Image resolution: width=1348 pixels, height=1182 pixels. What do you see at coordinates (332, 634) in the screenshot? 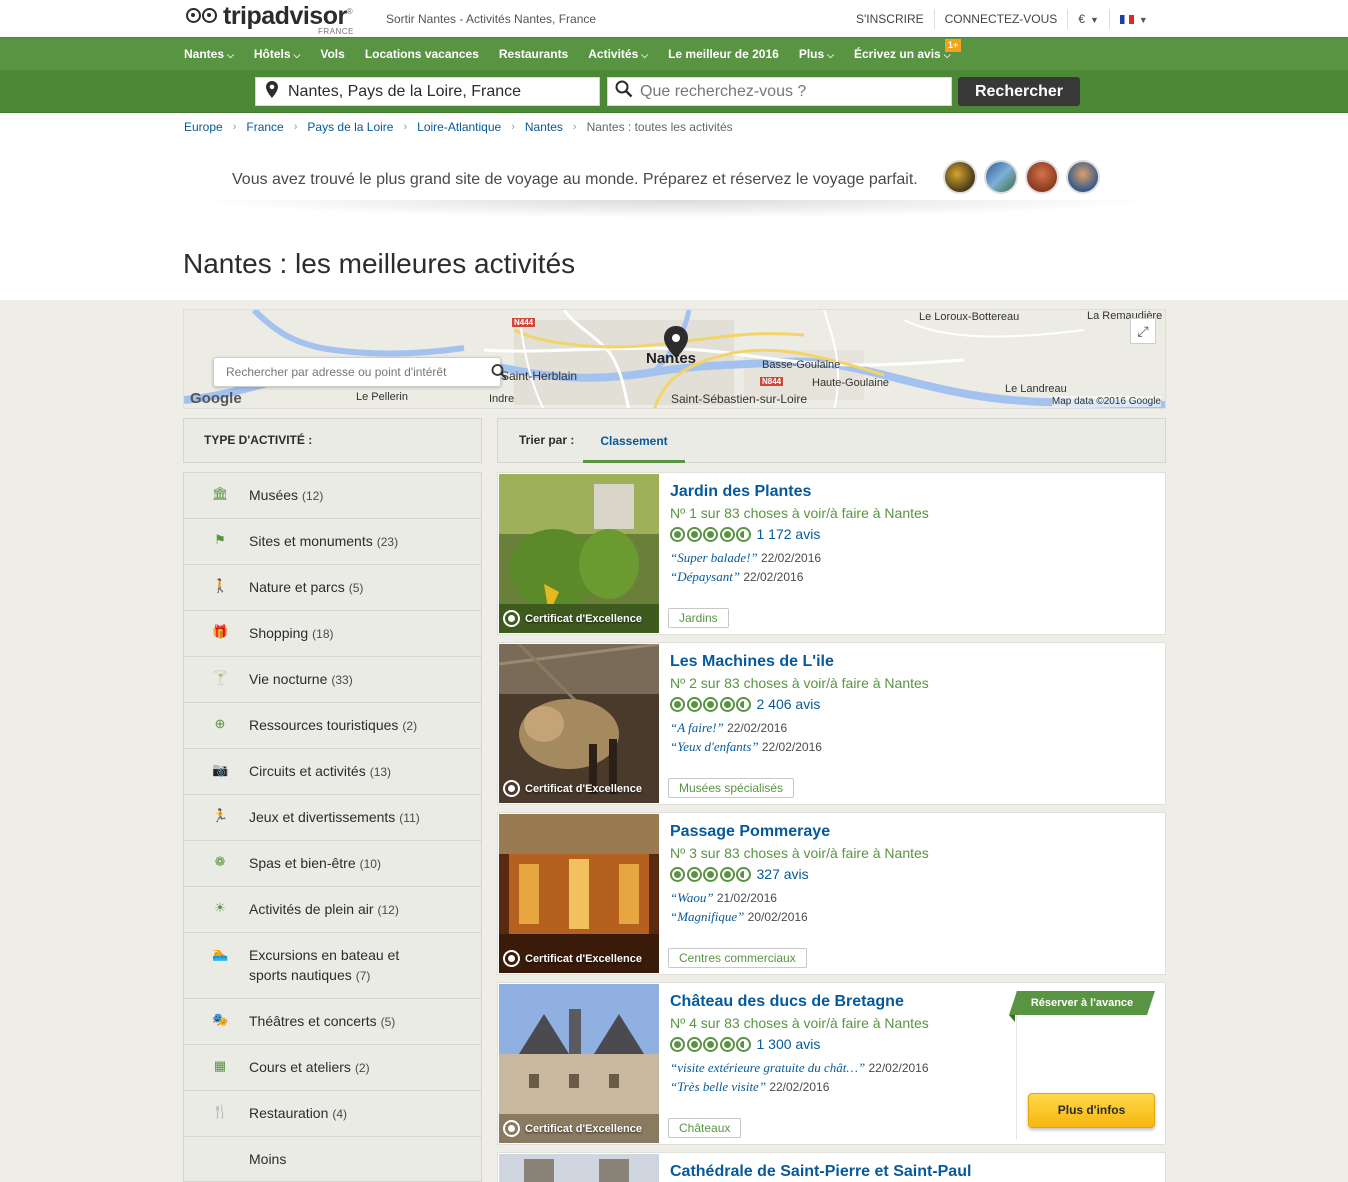
I see `sidebar-item-shopping: 🎁 Shopping (18)` at bounding box center [332, 634].